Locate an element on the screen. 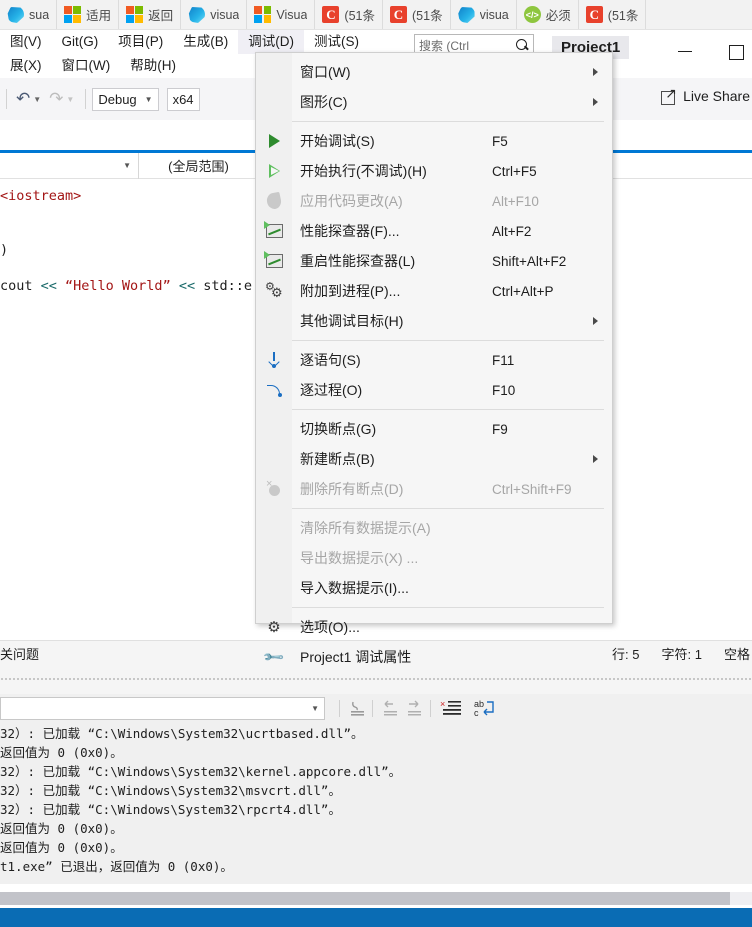 The height and width of the screenshot is (927, 752). menu-item-shortcut: Ctrl+Shift+F9 is located at coordinates (532, 489).